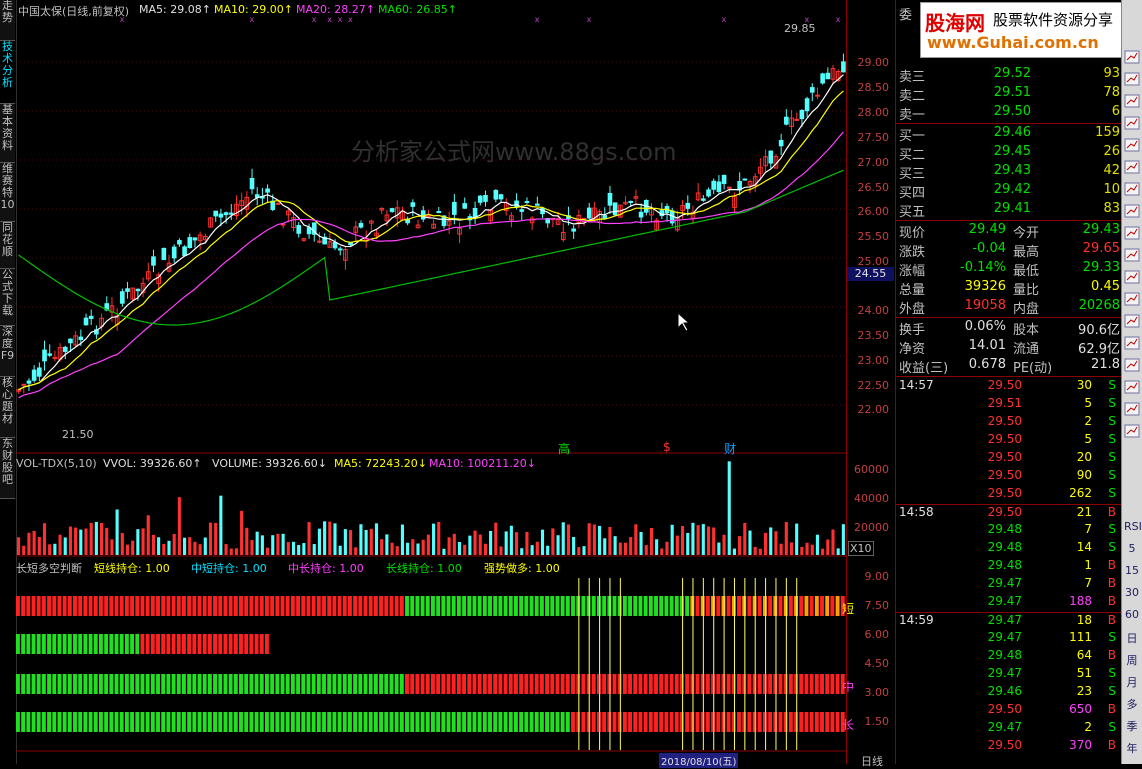 This screenshot has width=1142, height=769. I want to click on tab-core-theme: 核心题材, so click(7, 407).